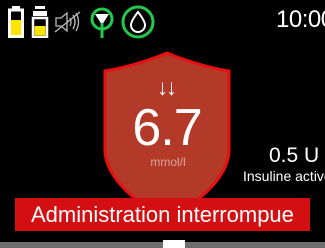 This screenshot has height=248, width=325. I want to click on glucose-unit: mmol/l, so click(168, 162).